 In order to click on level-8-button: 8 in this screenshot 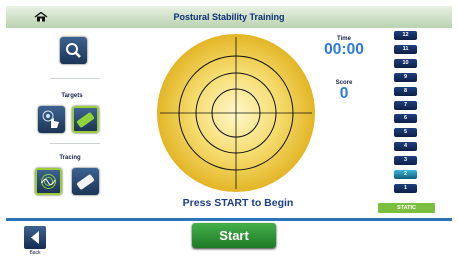, I will do `click(405, 91)`.